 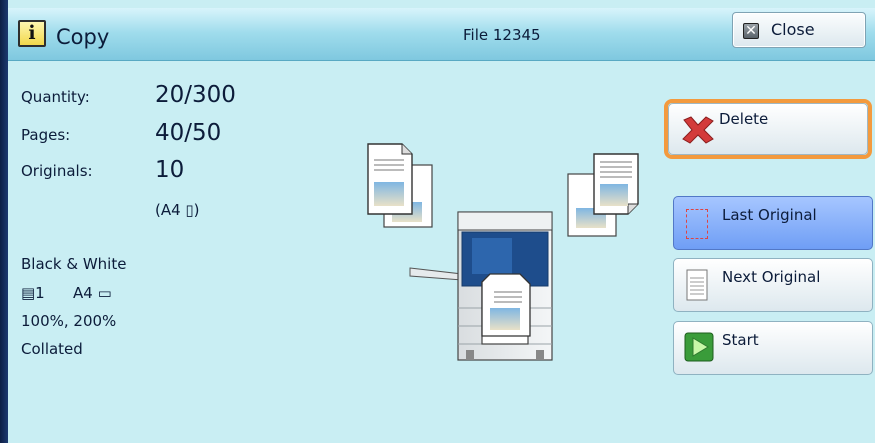 What do you see at coordinates (697, 224) in the screenshot?
I see `last-original-icon` at bounding box center [697, 224].